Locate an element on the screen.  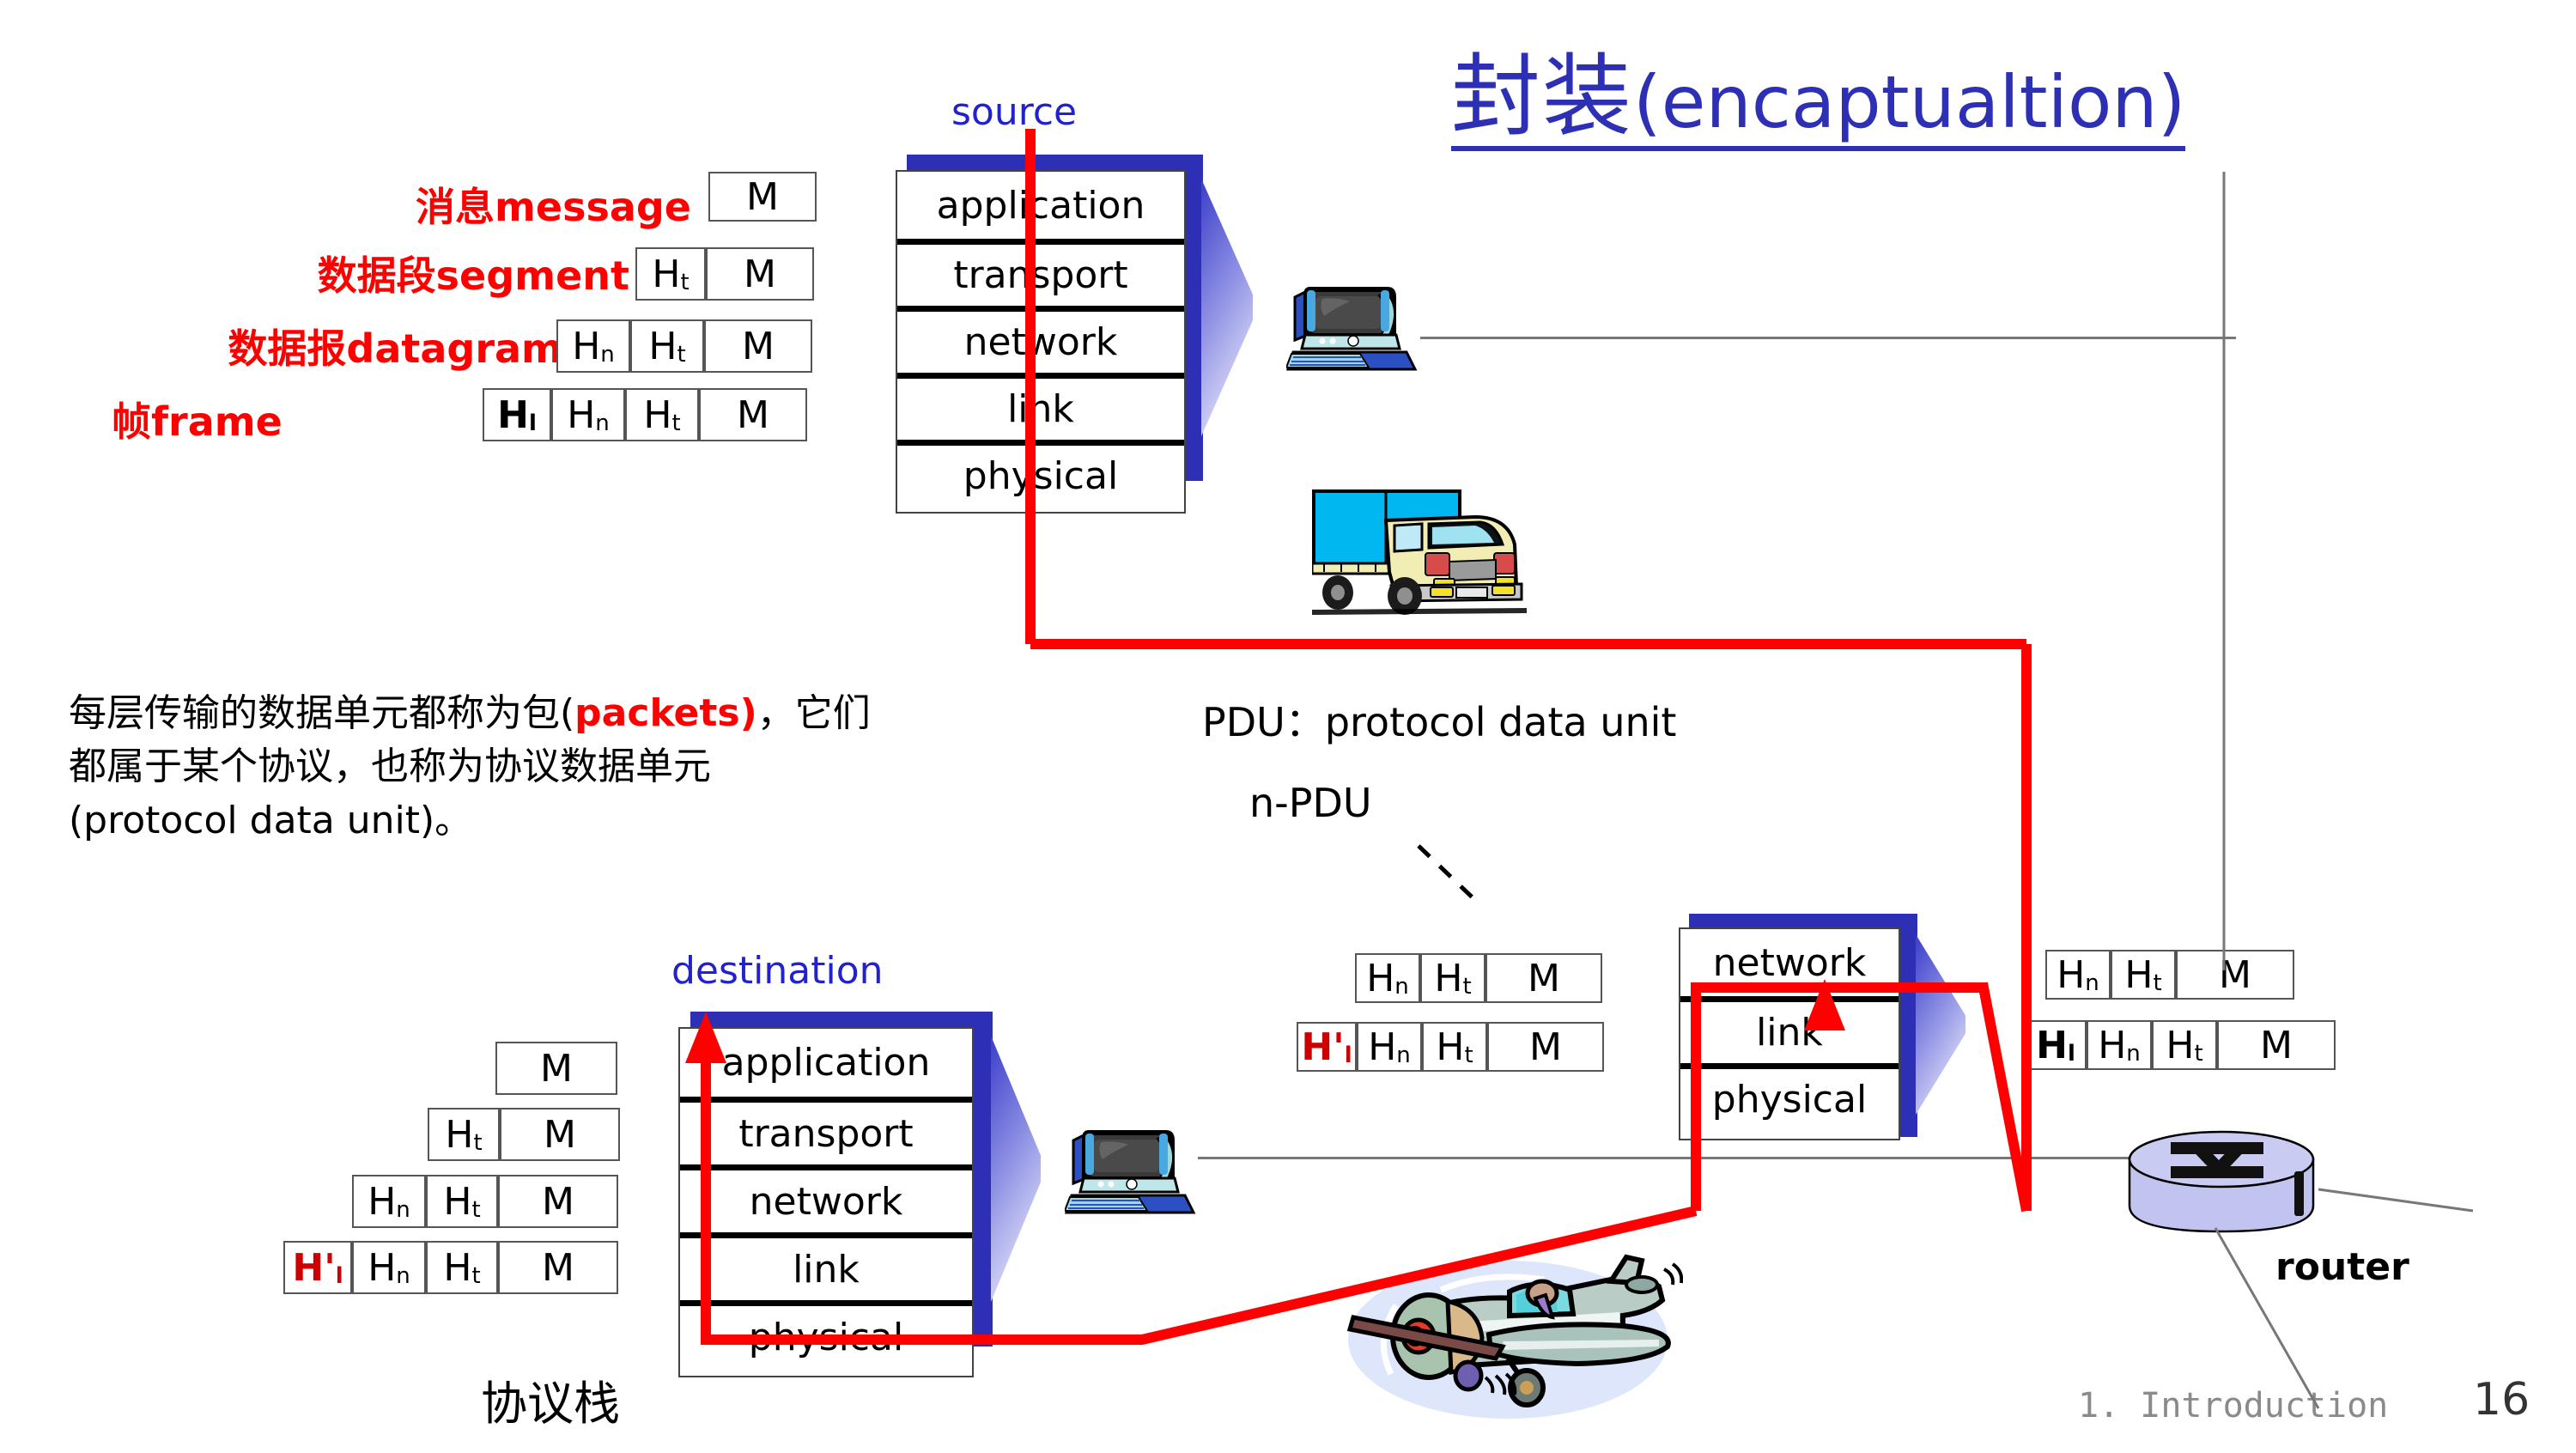
packet-frame: Hl Hn Ht M is located at coordinates (645, 415).